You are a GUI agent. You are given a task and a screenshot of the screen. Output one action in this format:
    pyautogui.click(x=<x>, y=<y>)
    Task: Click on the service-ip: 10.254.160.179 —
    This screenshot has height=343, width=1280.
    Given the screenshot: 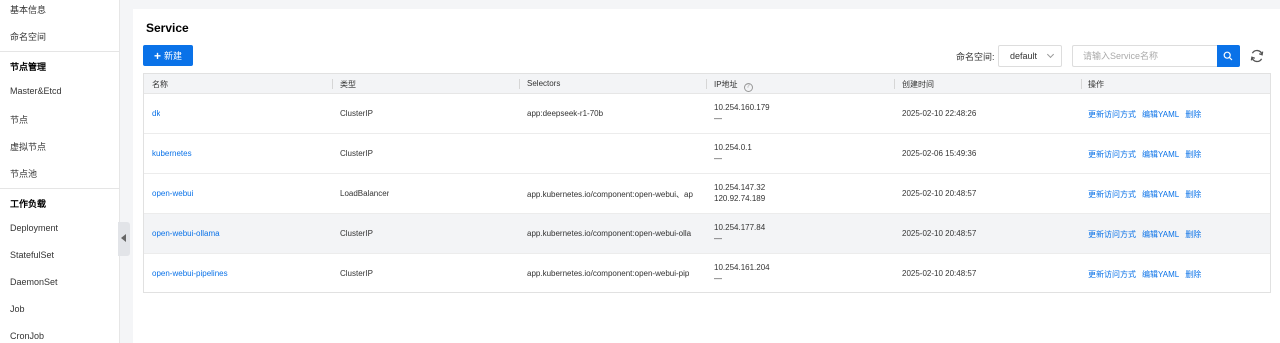 What is the action you would take?
    pyautogui.click(x=742, y=113)
    